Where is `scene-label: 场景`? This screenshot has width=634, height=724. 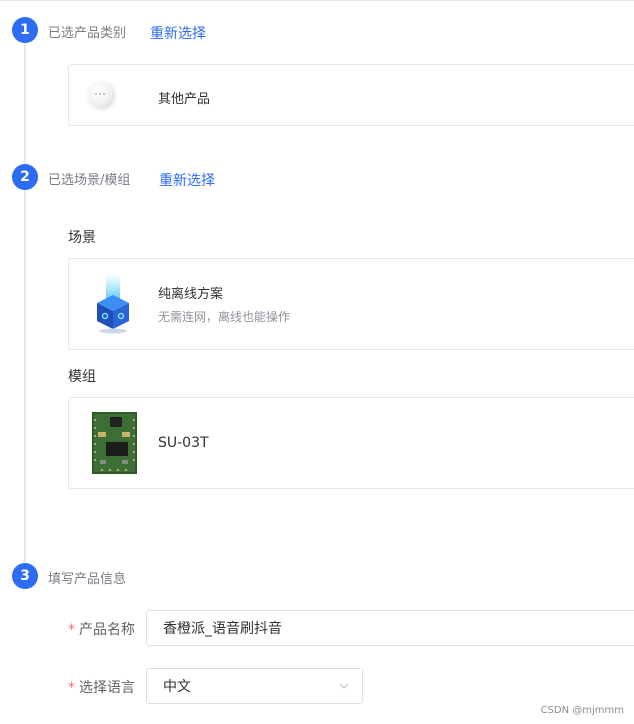
scene-label: 场景 is located at coordinates (82, 238).